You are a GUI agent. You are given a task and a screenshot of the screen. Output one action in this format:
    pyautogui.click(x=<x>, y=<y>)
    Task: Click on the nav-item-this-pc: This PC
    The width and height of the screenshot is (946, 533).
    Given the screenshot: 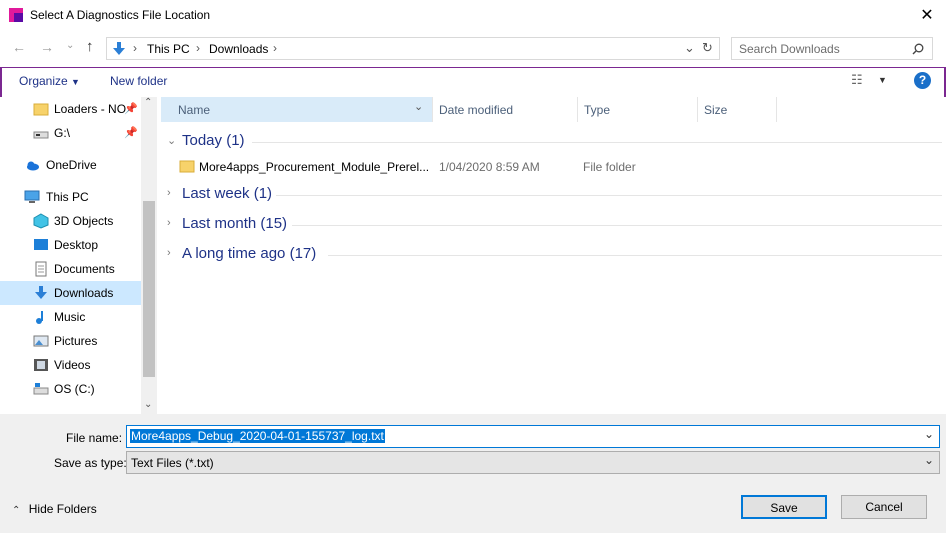 What is the action you would take?
    pyautogui.click(x=70, y=197)
    